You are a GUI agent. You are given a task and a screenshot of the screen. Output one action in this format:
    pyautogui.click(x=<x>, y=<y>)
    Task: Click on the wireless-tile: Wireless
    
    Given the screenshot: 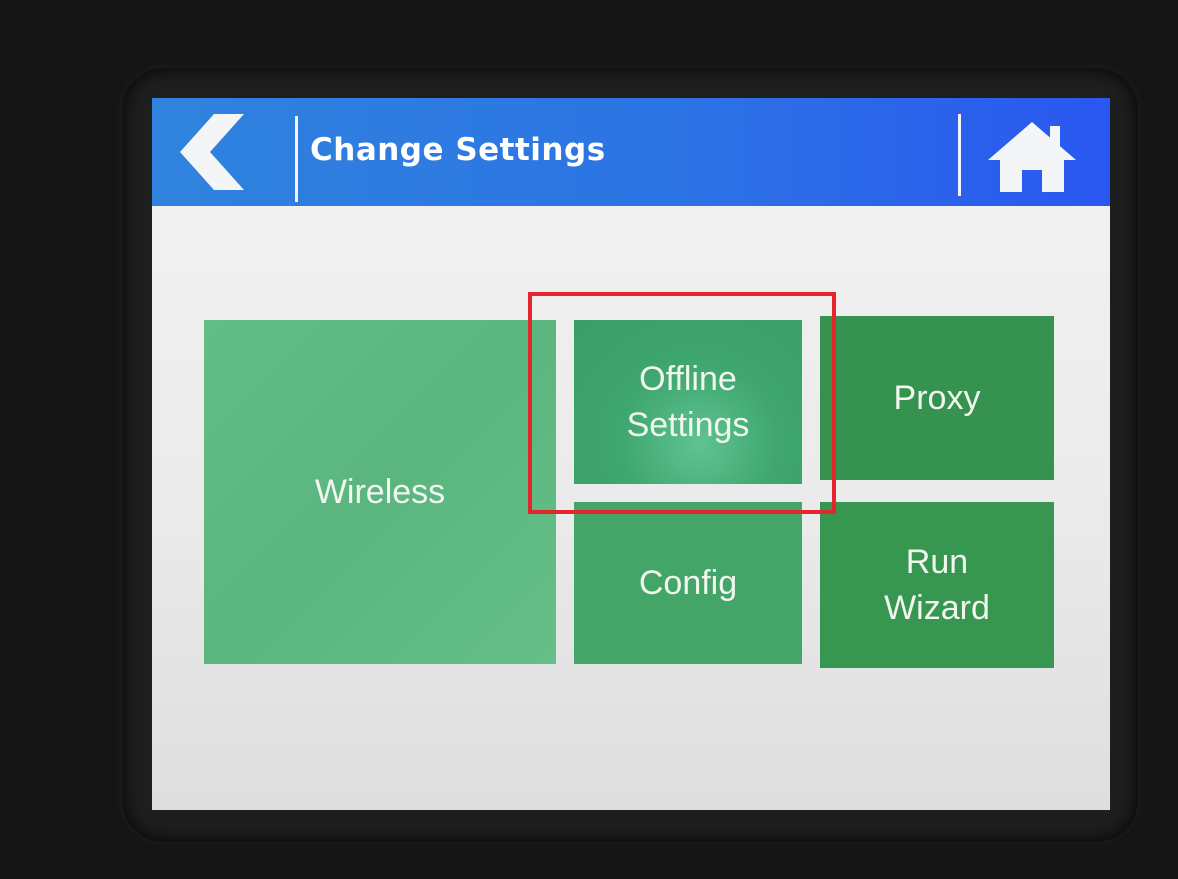 What is the action you would take?
    pyautogui.click(x=380, y=492)
    